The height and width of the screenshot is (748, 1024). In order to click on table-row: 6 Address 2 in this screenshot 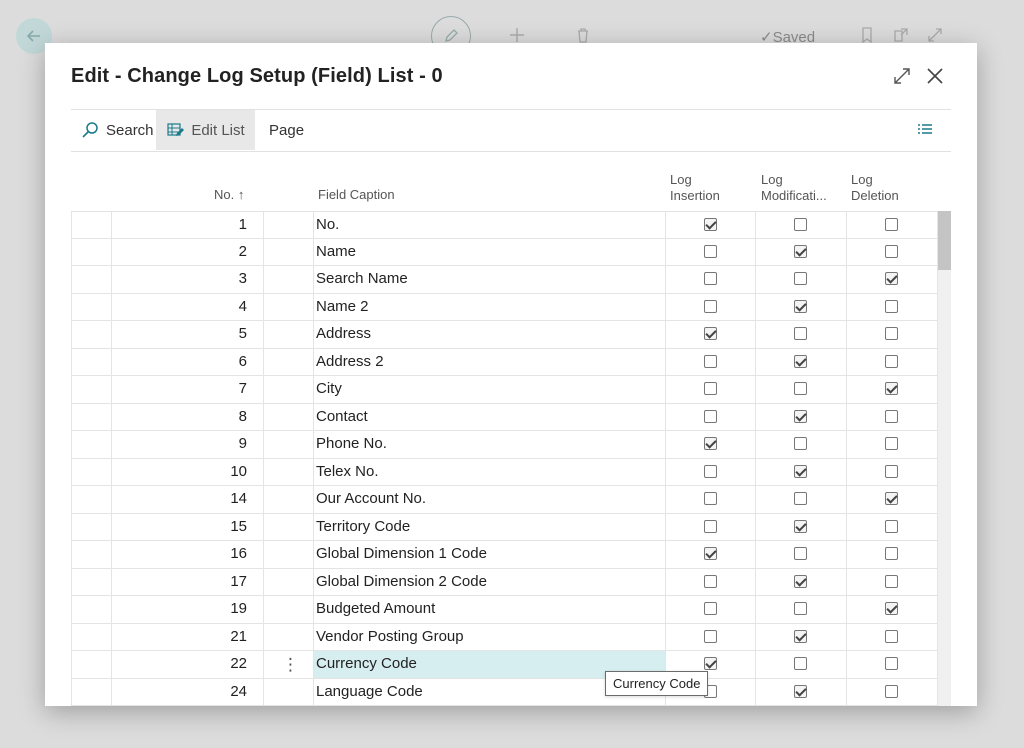, I will do `click(504, 362)`.